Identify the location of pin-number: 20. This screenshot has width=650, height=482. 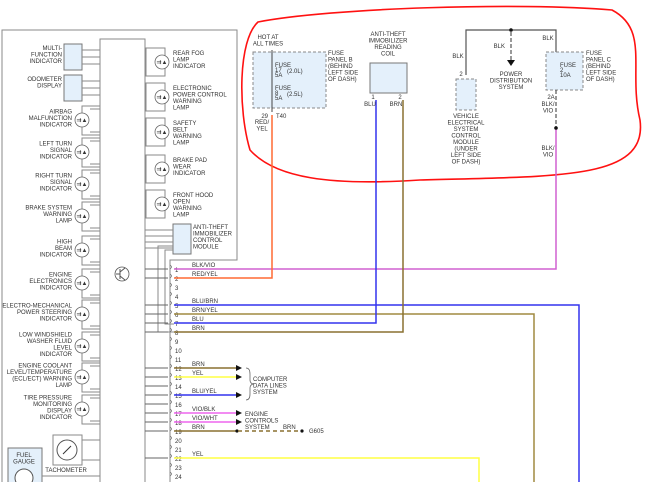
(178, 442).